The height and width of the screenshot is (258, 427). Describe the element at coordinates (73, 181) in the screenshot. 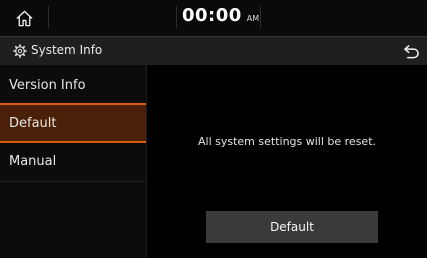

I see `sidebar-divider` at that location.